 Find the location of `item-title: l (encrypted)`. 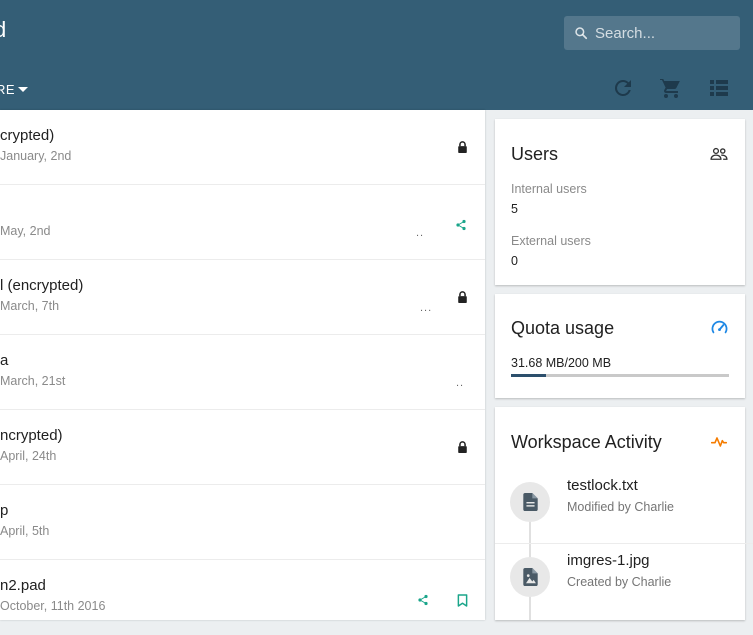

item-title: l (encrypted) is located at coordinates (41, 285).